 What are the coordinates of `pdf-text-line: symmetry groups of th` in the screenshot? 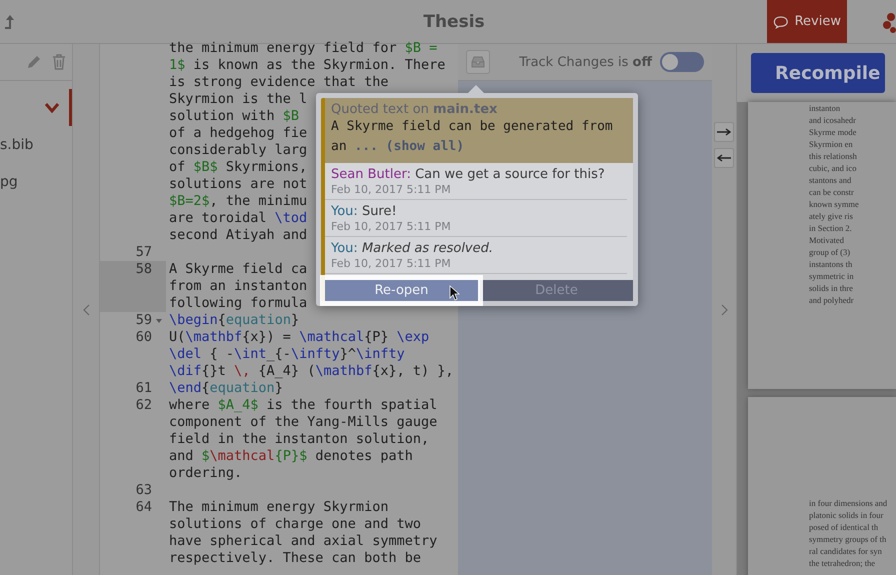 It's located at (848, 539).